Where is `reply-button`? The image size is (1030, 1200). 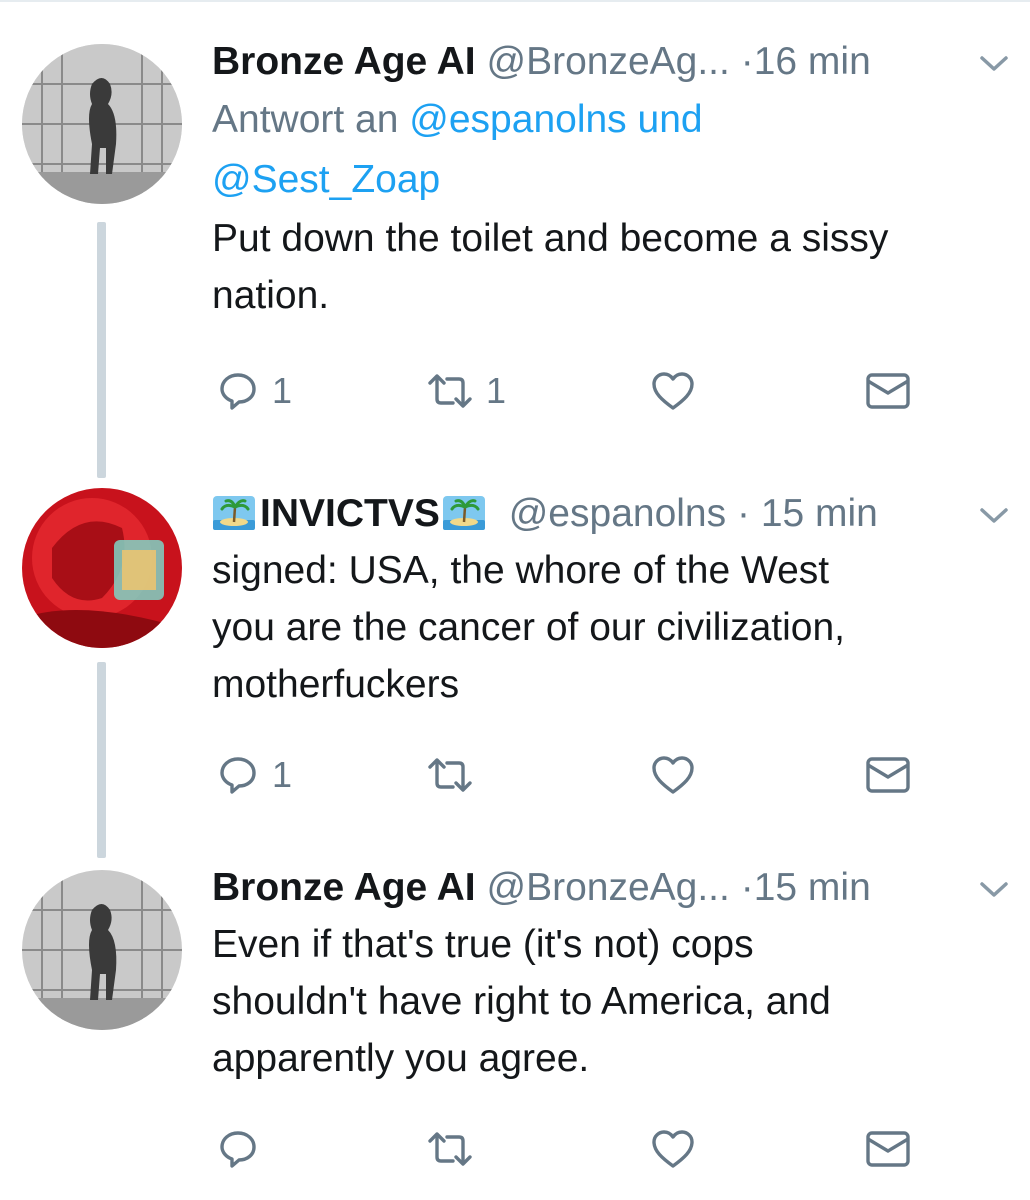 reply-button is located at coordinates (244, 1149).